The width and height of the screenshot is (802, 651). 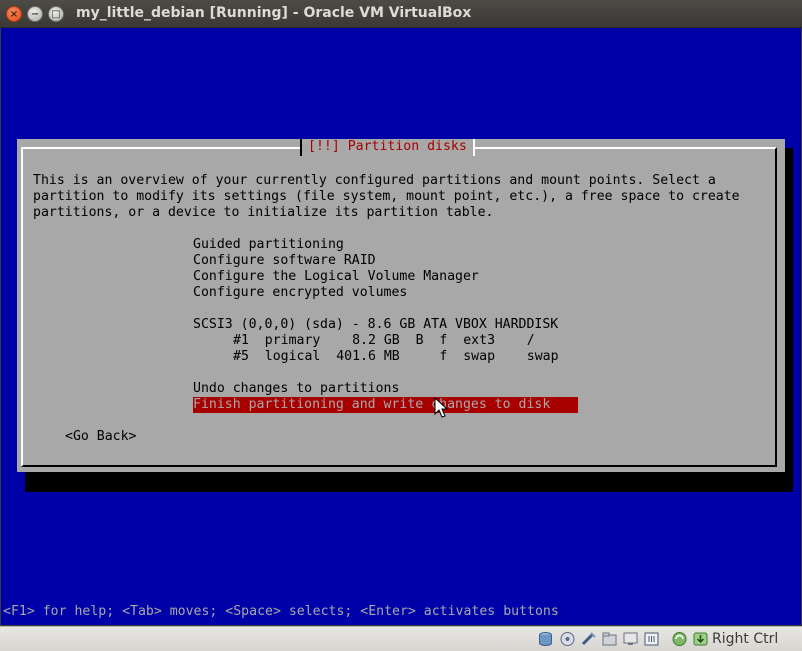 What do you see at coordinates (14, 14) in the screenshot?
I see `close-button: ×` at bounding box center [14, 14].